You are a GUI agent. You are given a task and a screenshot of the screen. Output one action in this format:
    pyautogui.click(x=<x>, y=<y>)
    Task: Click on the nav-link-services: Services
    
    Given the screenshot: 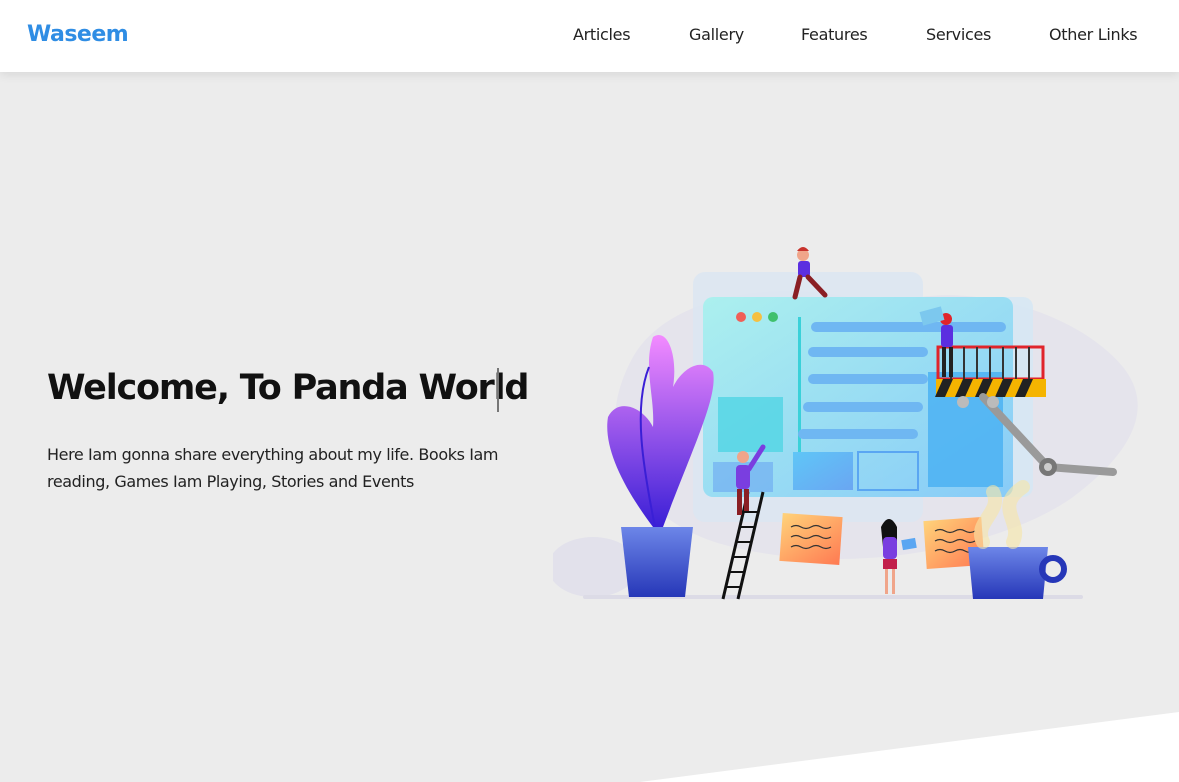 What is the action you would take?
    pyautogui.click(x=958, y=34)
    